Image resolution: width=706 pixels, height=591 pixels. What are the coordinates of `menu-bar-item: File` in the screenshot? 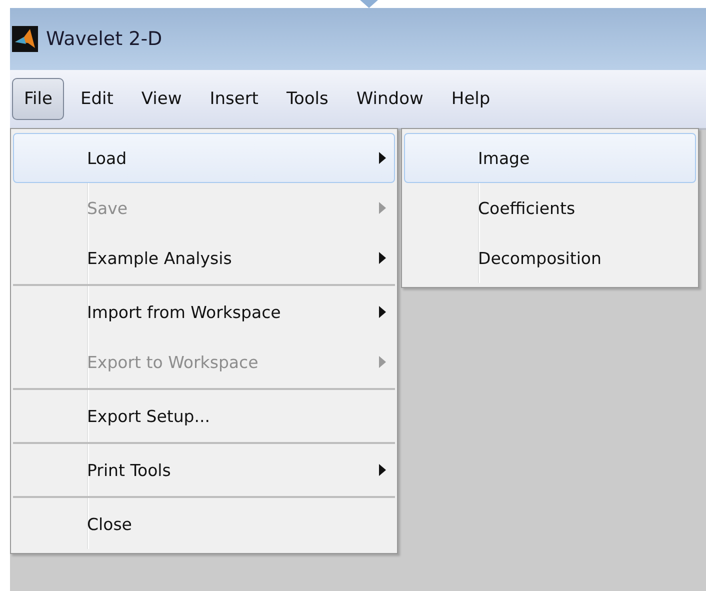 It's located at (38, 99).